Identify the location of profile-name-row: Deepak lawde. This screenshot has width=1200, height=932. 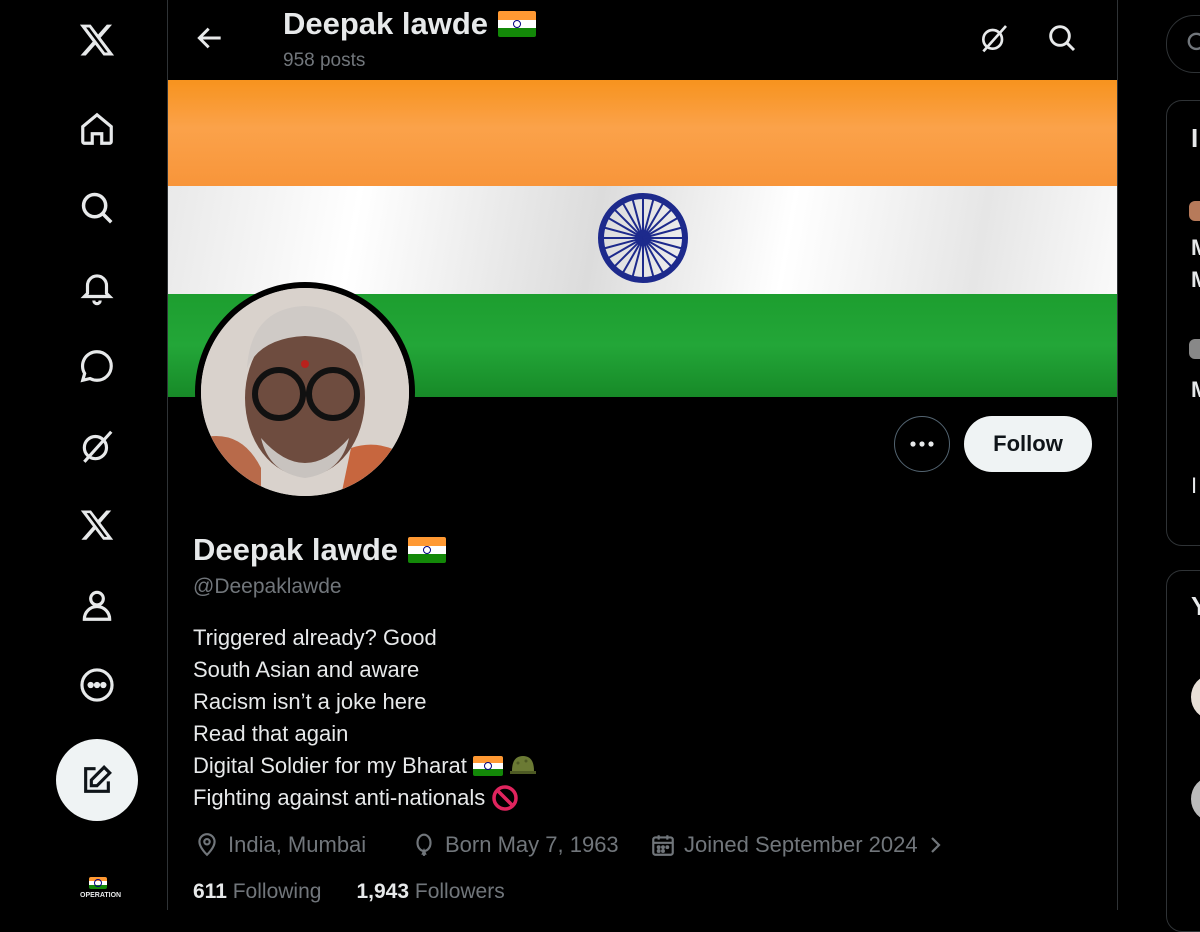
(320, 550).